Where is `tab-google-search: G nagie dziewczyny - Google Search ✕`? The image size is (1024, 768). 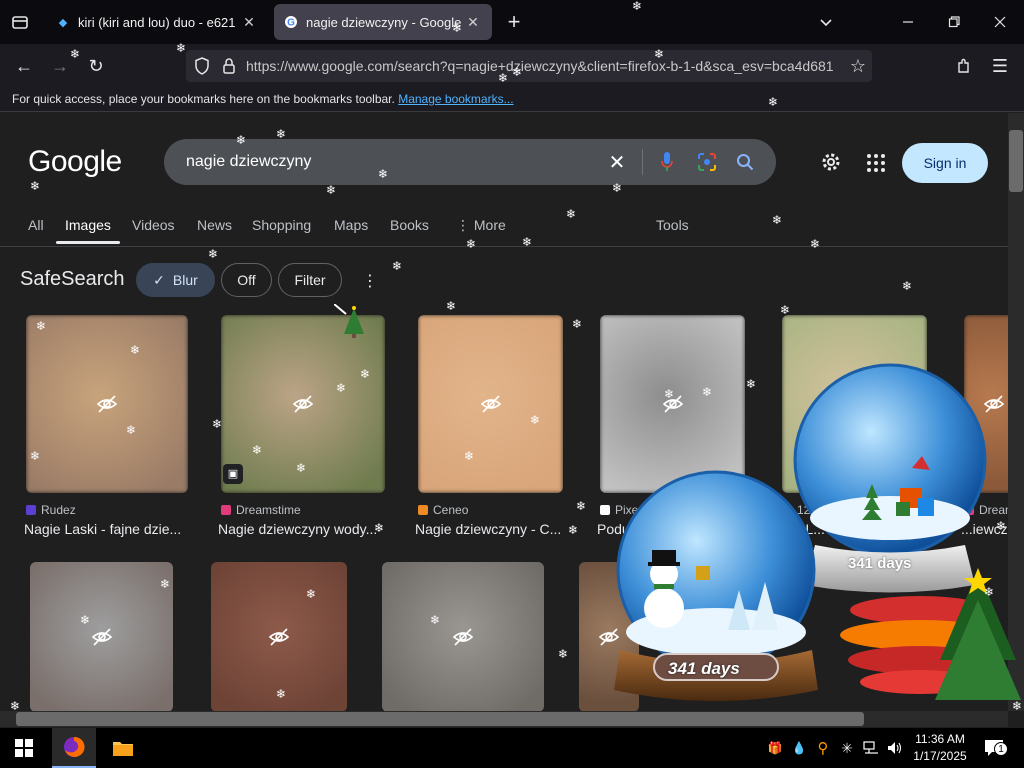 tab-google-search: G nagie dziewczyny - Google Search ✕ is located at coordinates (383, 22).